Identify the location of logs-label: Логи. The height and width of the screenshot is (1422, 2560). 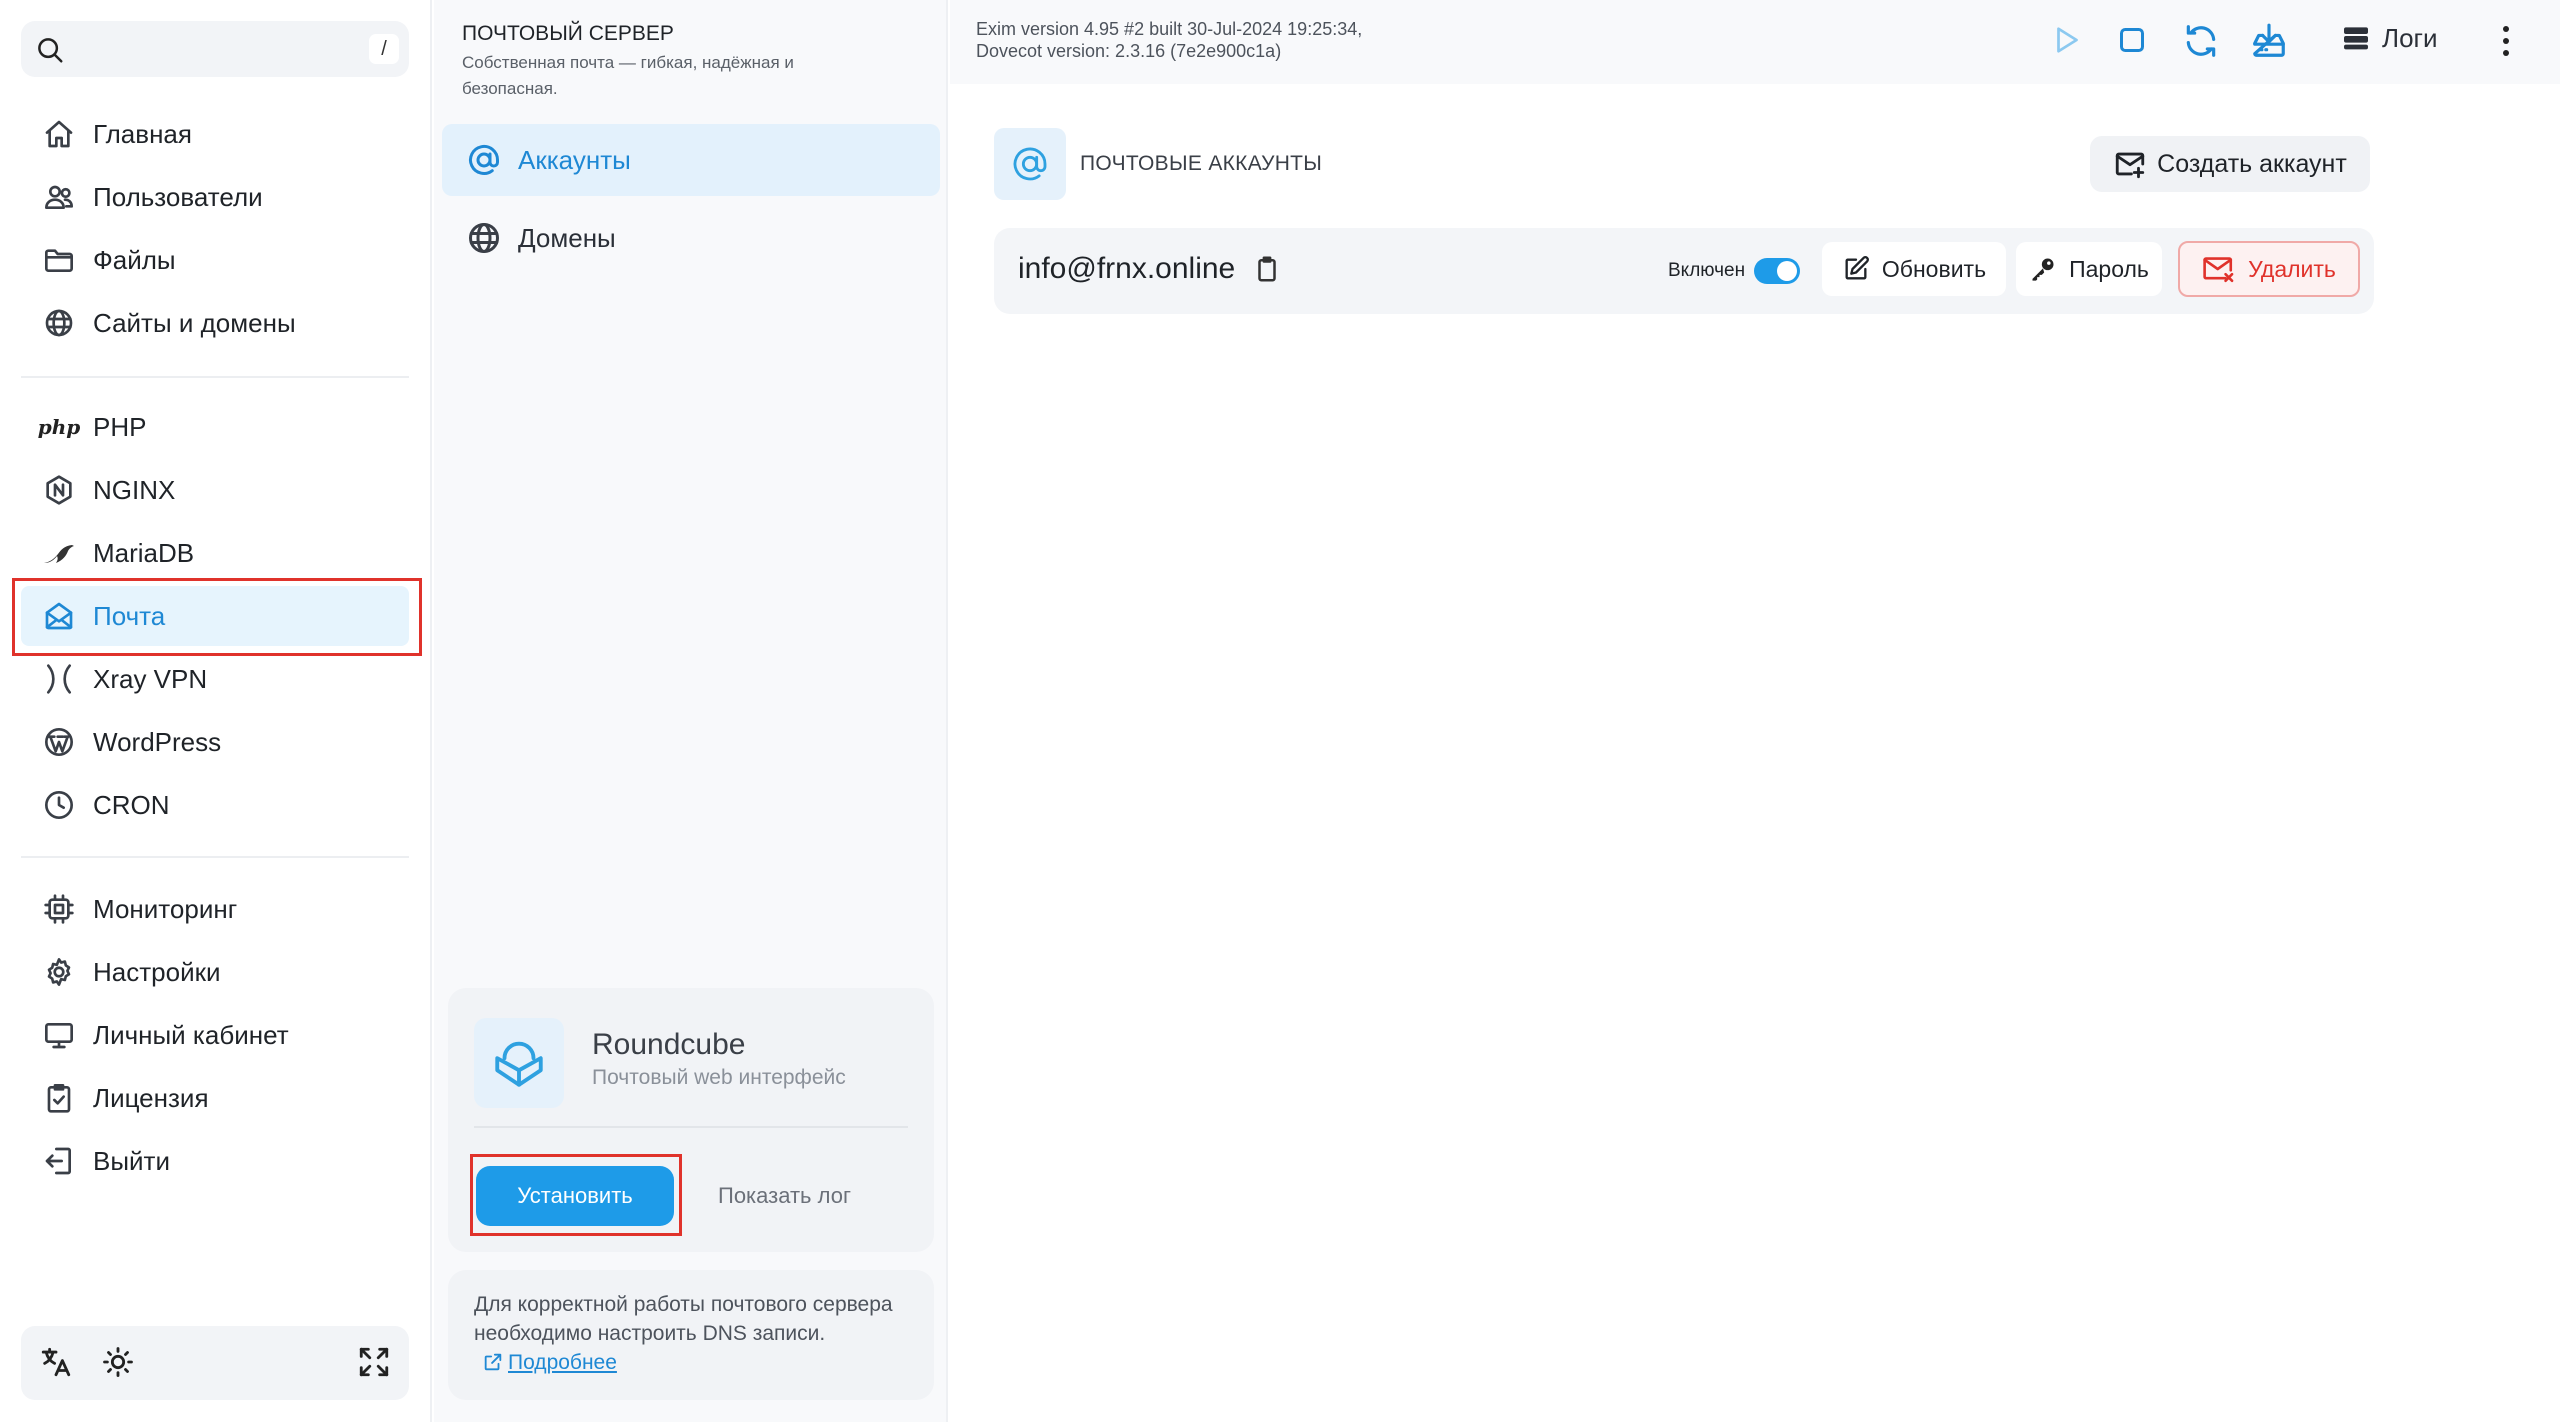
(2410, 37).